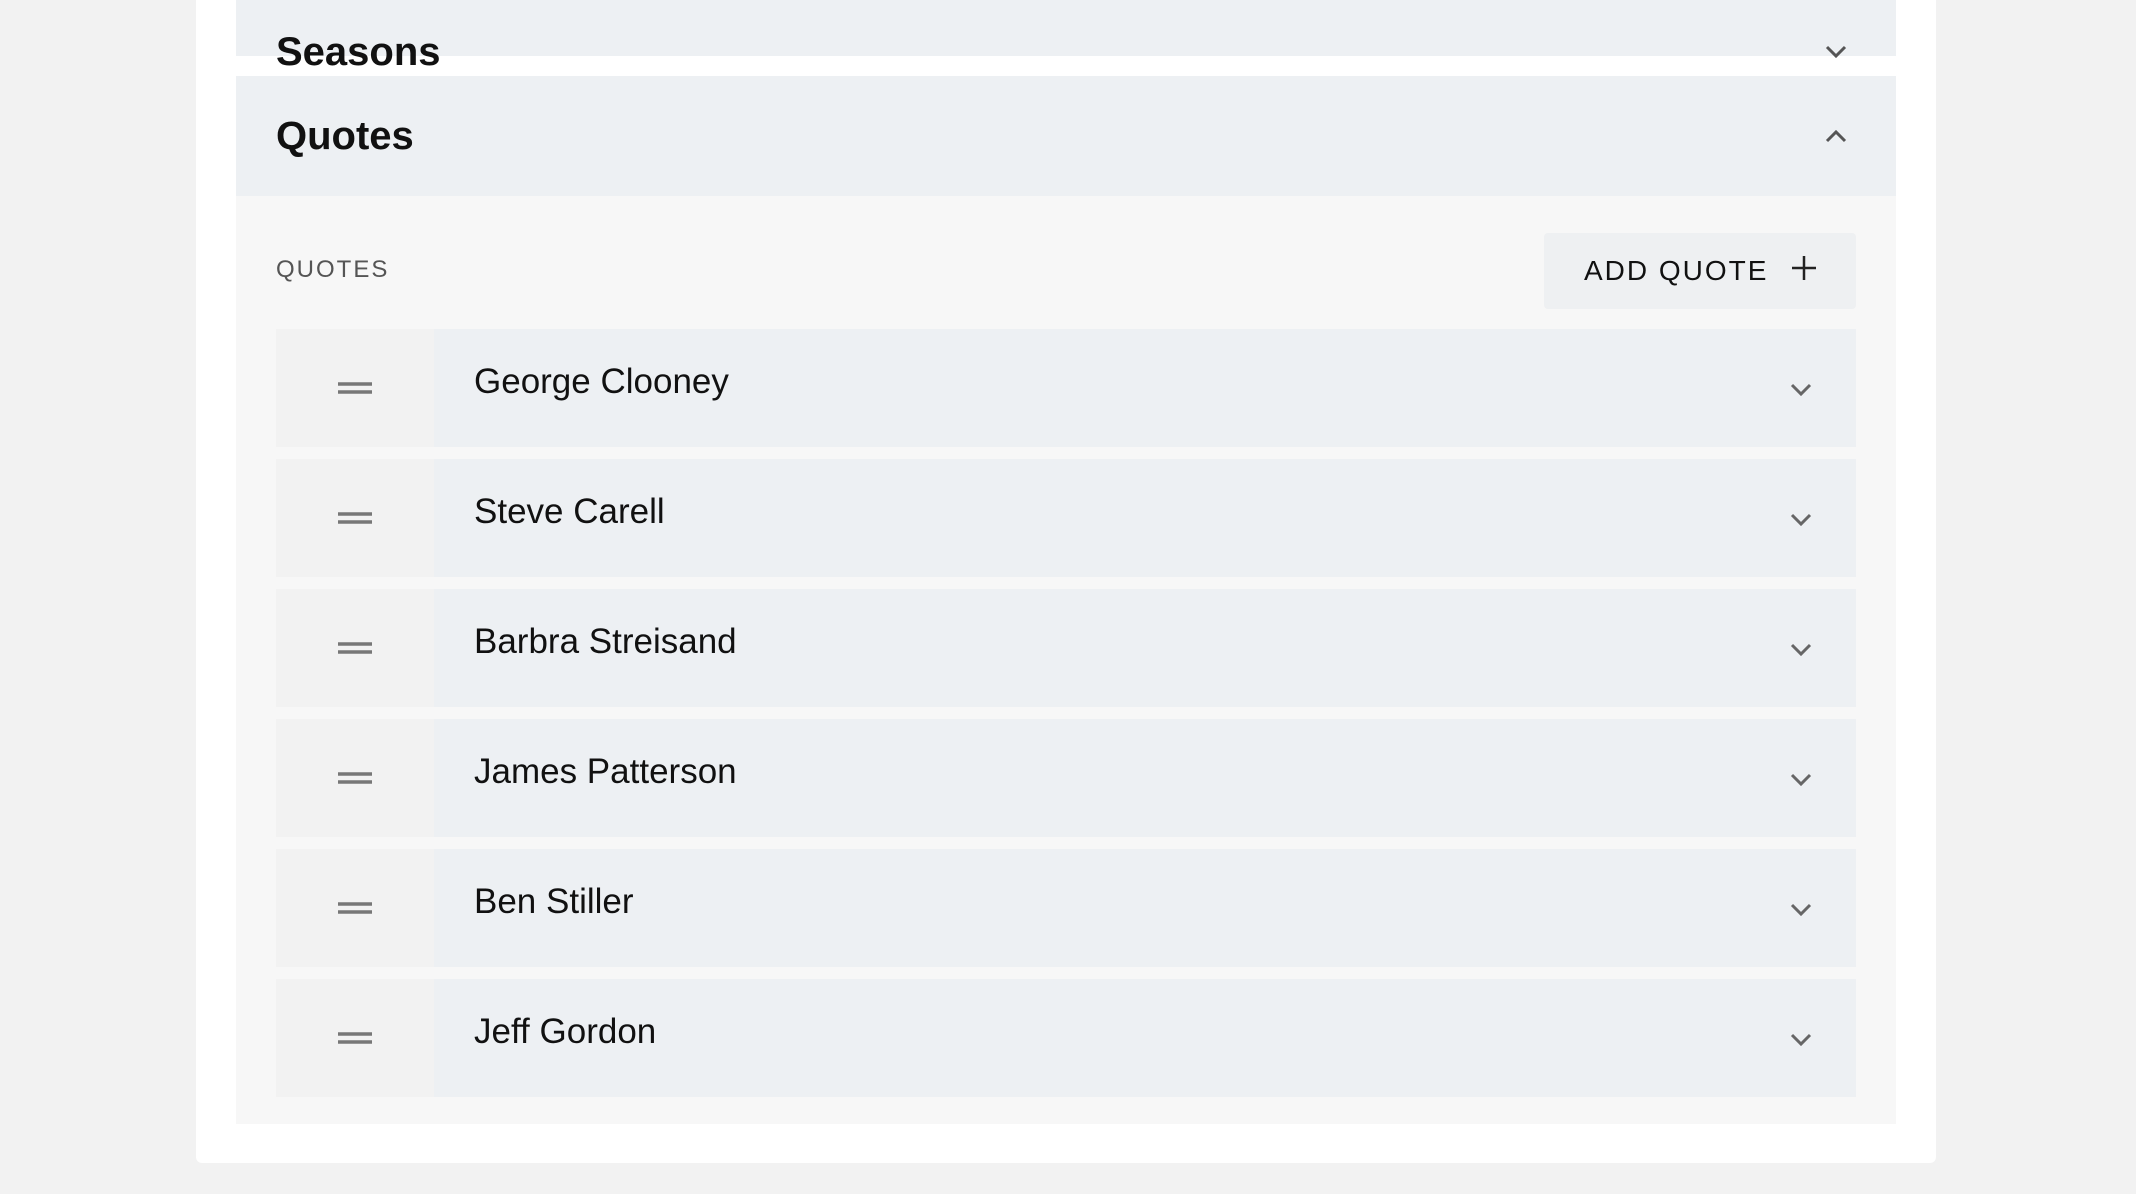  Describe the element at coordinates (569, 511) in the screenshot. I see `quote-title: Steve Carell` at that location.